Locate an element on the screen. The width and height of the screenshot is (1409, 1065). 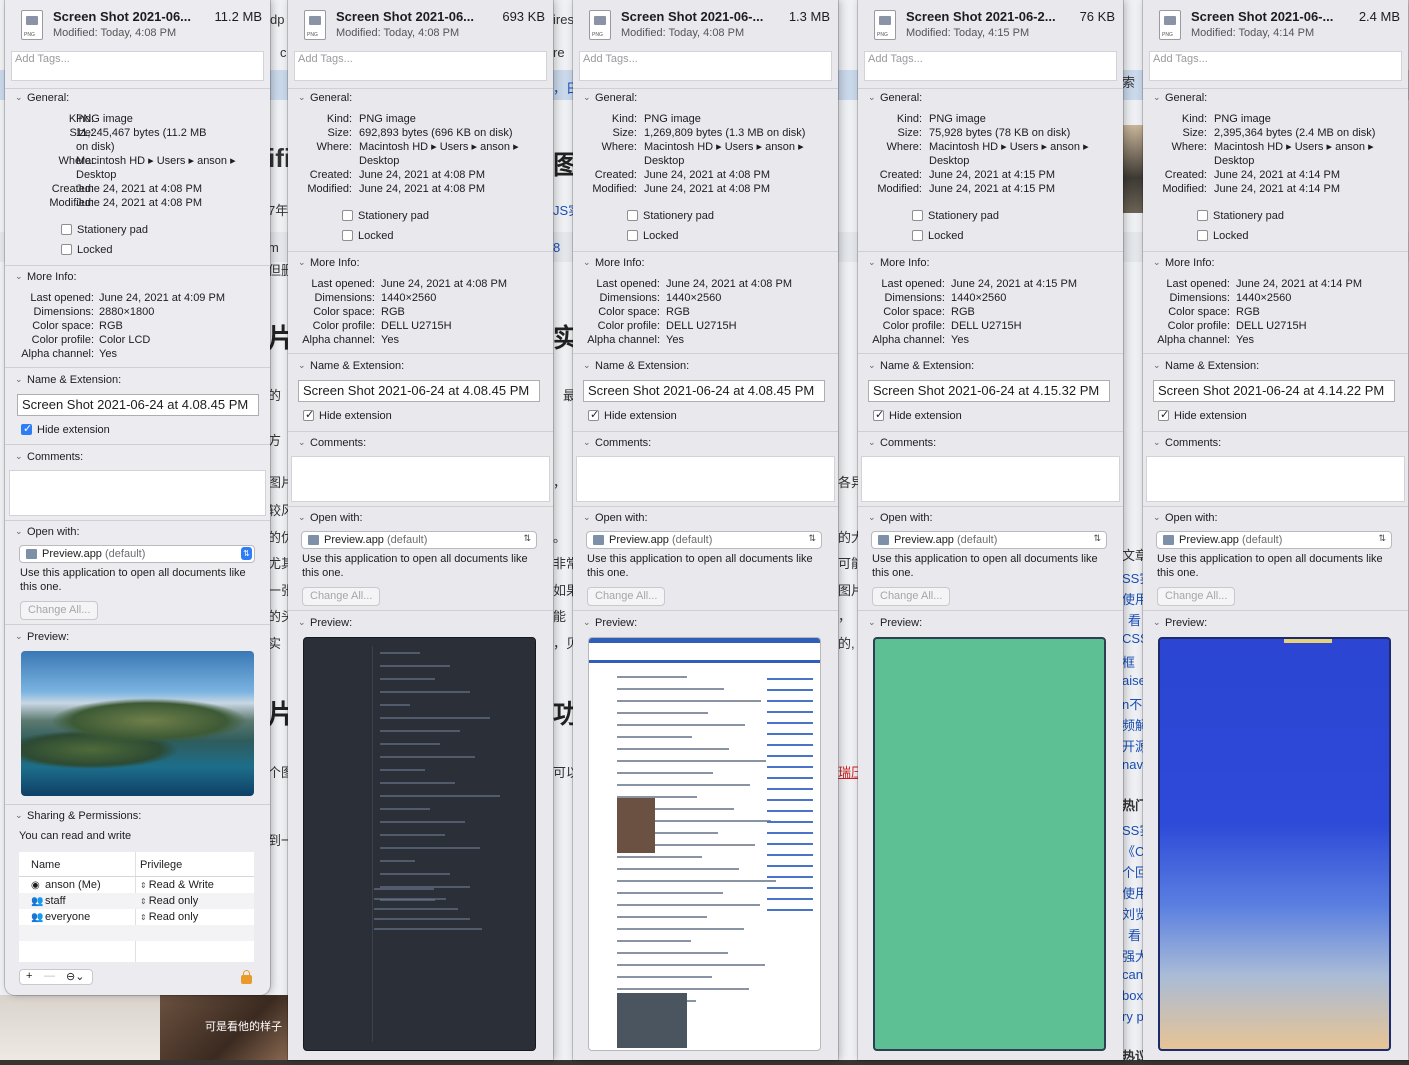
filename-input: Screen Shot 2021-06-24 at 4.14.22 PM is located at coordinates (1274, 391).